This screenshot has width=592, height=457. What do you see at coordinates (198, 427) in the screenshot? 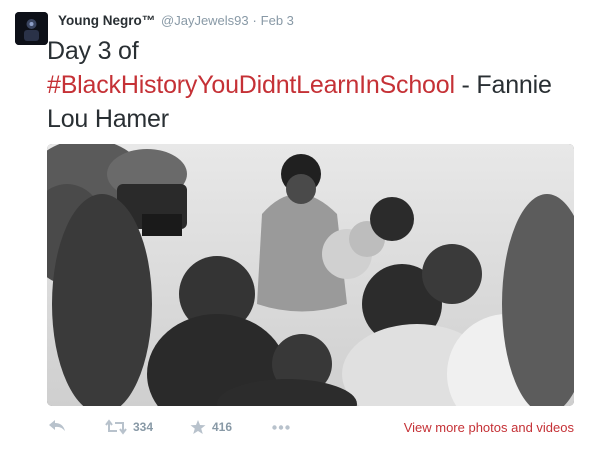
I see `star-icon` at bounding box center [198, 427].